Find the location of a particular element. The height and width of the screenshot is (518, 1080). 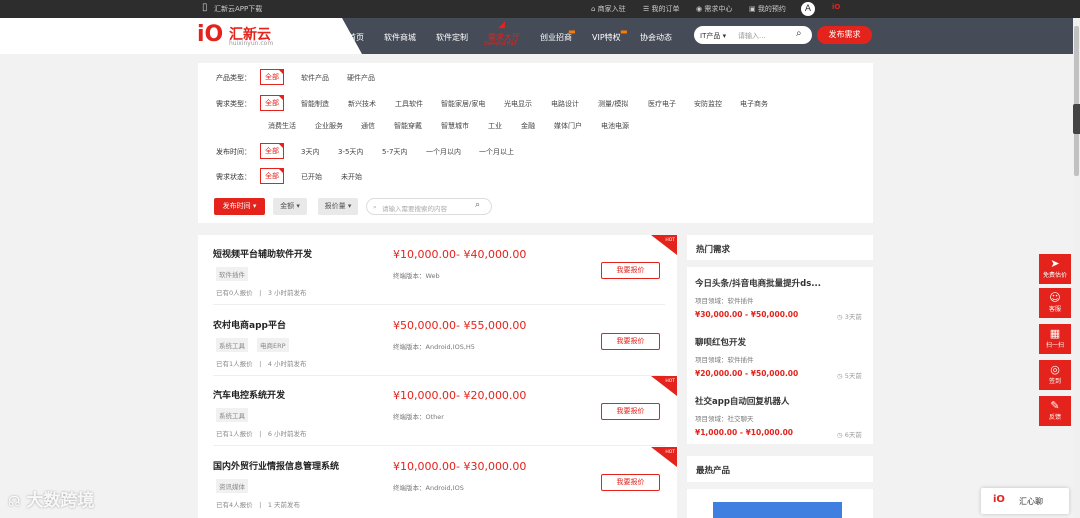

divider is located at coordinates (439, 445).